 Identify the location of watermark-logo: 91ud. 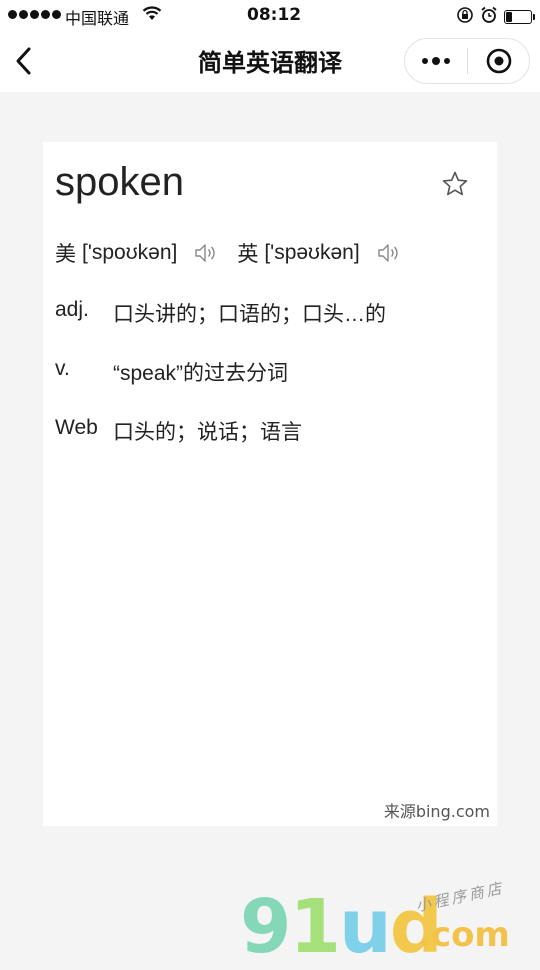
(341, 927).